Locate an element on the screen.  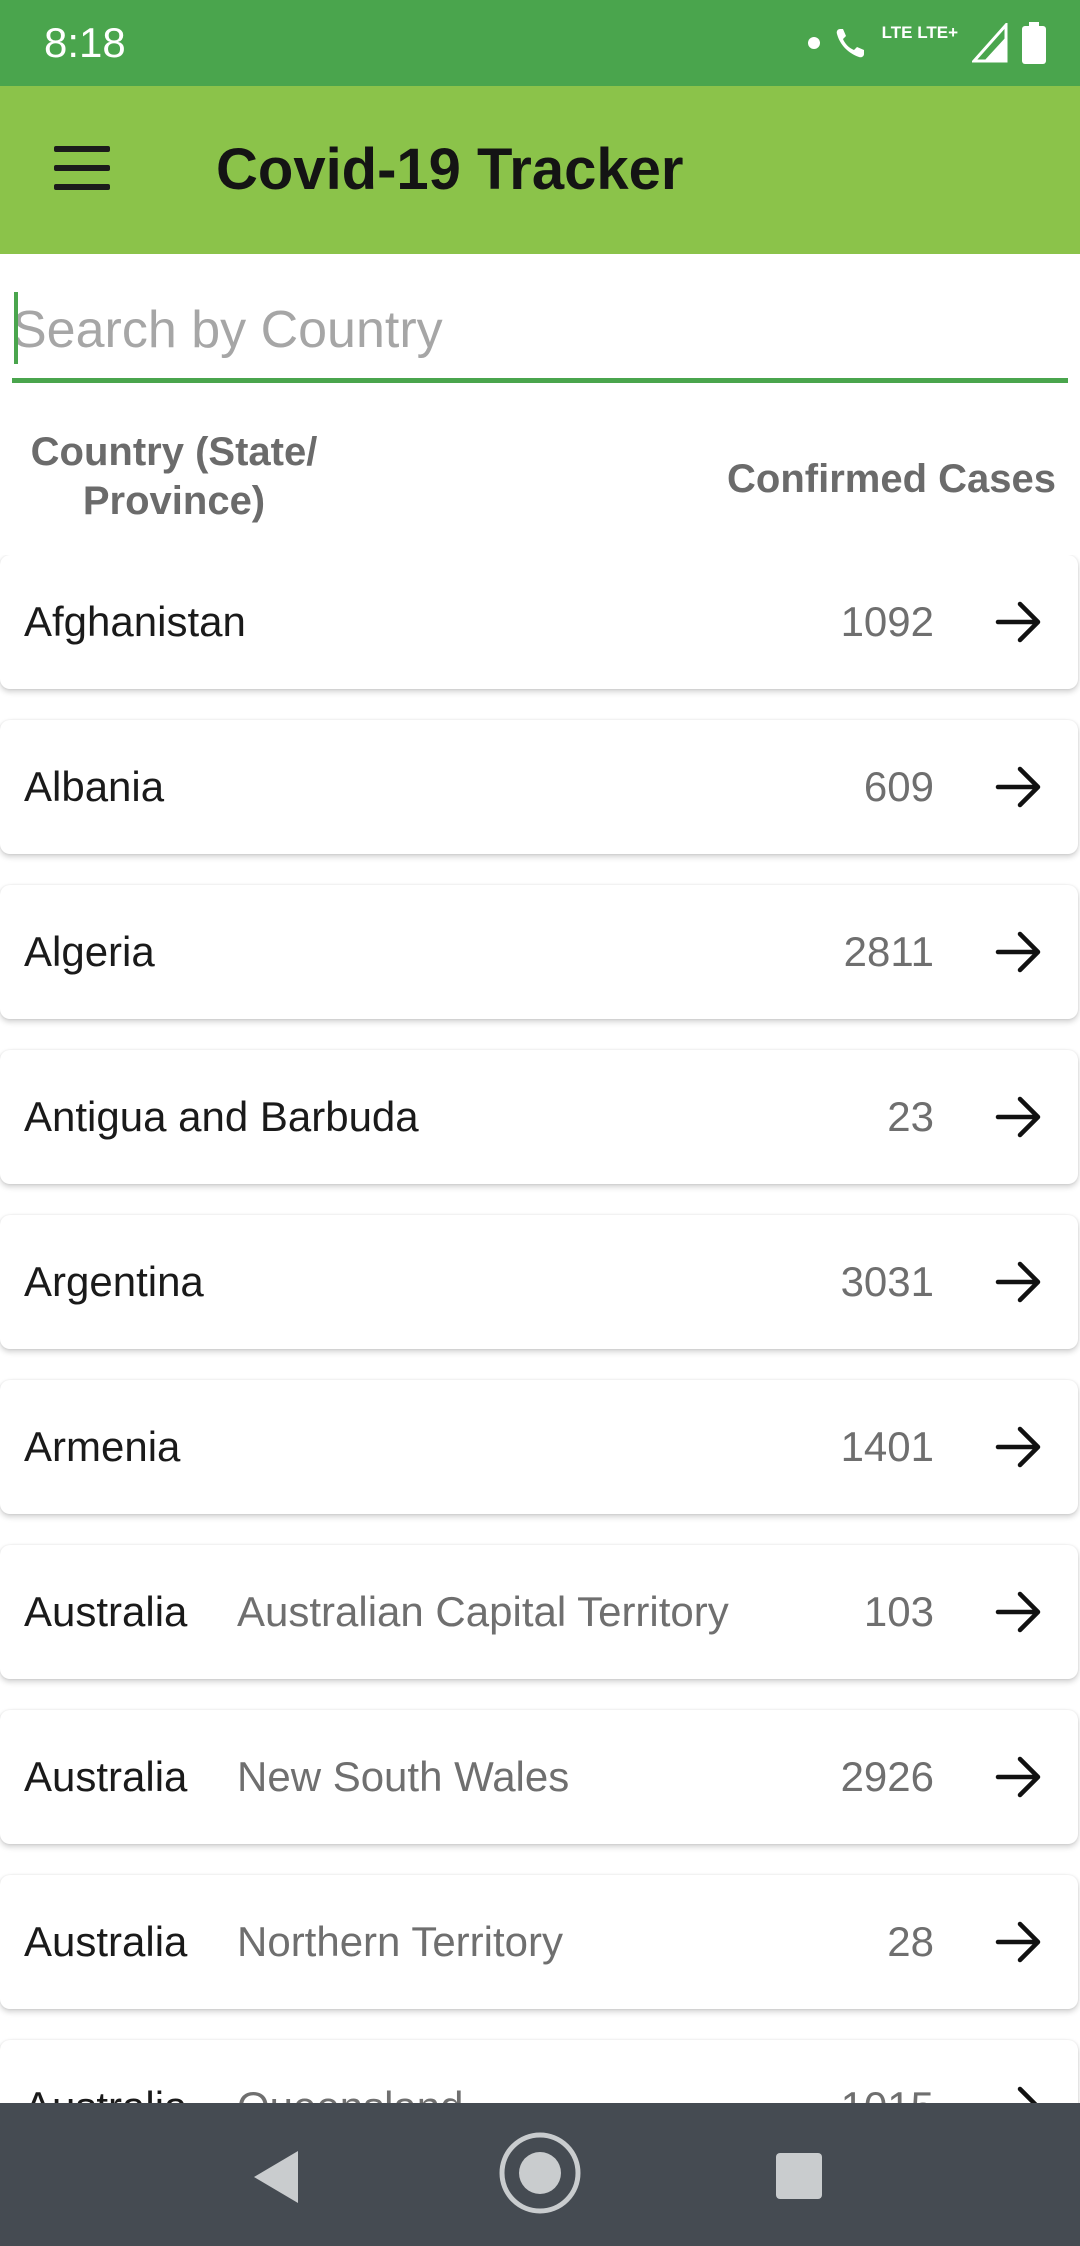
hamburger-menu-icon is located at coordinates (85, 170).